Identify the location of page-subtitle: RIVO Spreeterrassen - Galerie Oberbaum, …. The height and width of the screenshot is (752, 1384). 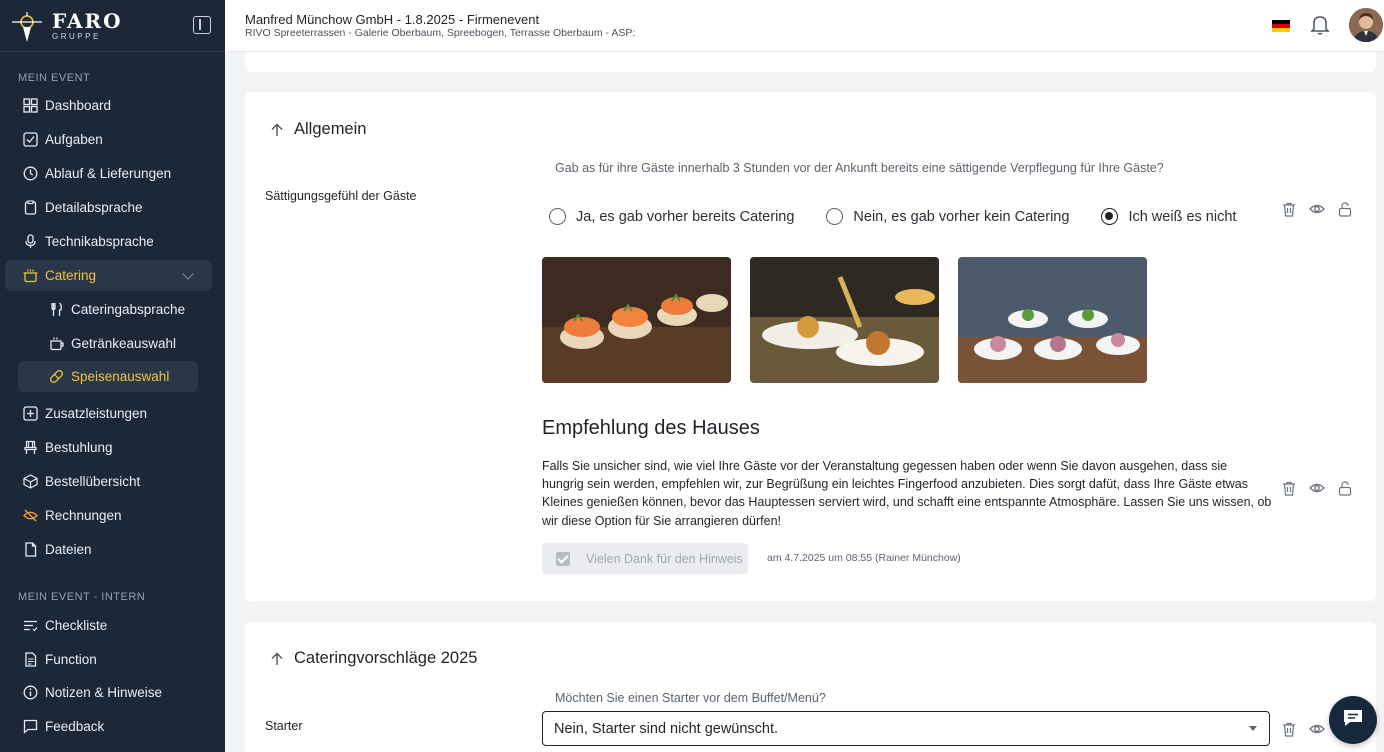
(440, 33).